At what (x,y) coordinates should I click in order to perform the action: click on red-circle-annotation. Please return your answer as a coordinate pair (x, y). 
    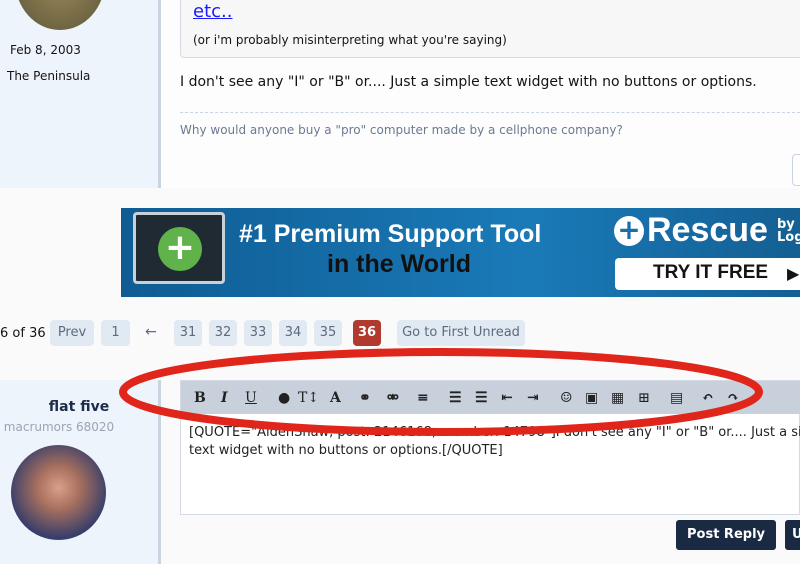
    Looking at the image, I should click on (441, 392).